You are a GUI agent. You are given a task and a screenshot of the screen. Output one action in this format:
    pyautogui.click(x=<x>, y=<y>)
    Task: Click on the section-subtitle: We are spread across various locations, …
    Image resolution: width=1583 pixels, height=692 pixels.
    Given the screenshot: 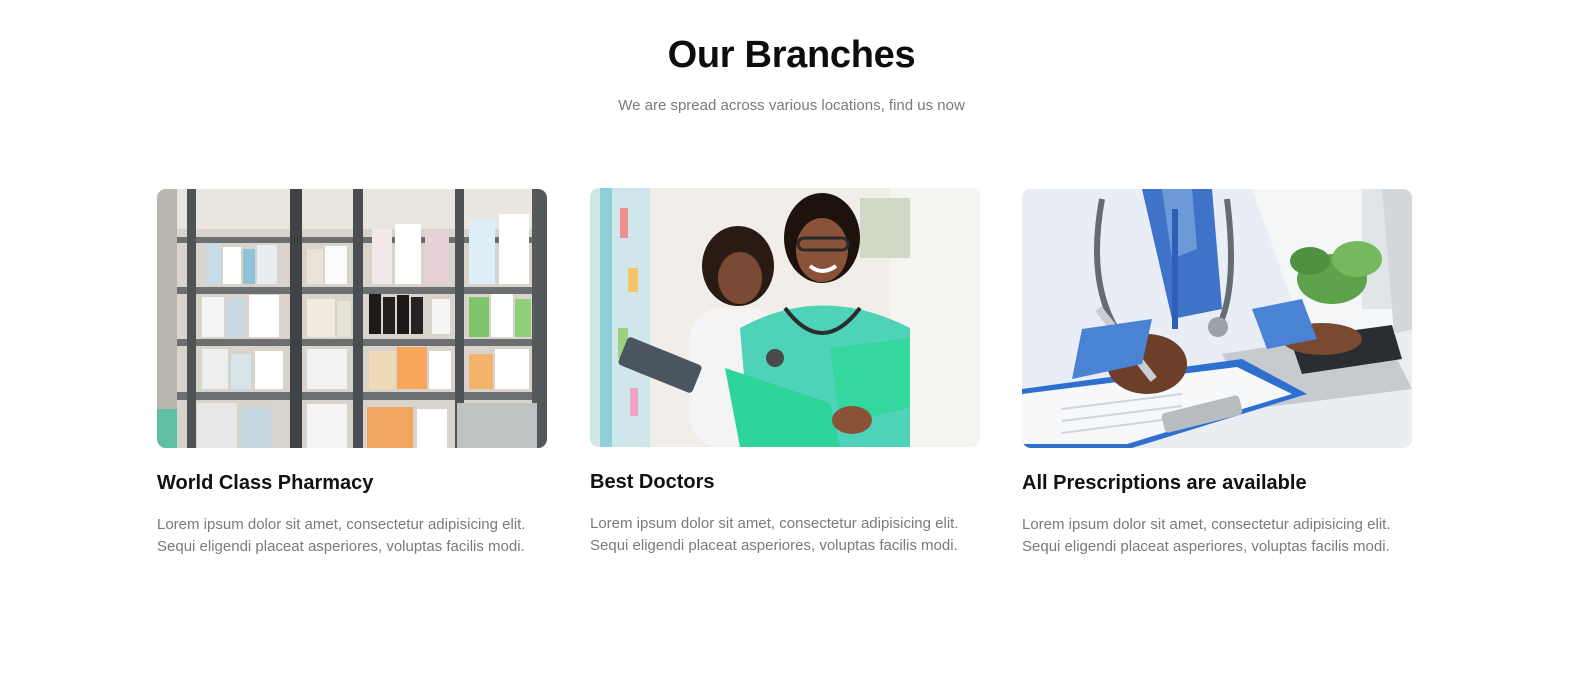 What is the action you would take?
    pyautogui.click(x=791, y=105)
    